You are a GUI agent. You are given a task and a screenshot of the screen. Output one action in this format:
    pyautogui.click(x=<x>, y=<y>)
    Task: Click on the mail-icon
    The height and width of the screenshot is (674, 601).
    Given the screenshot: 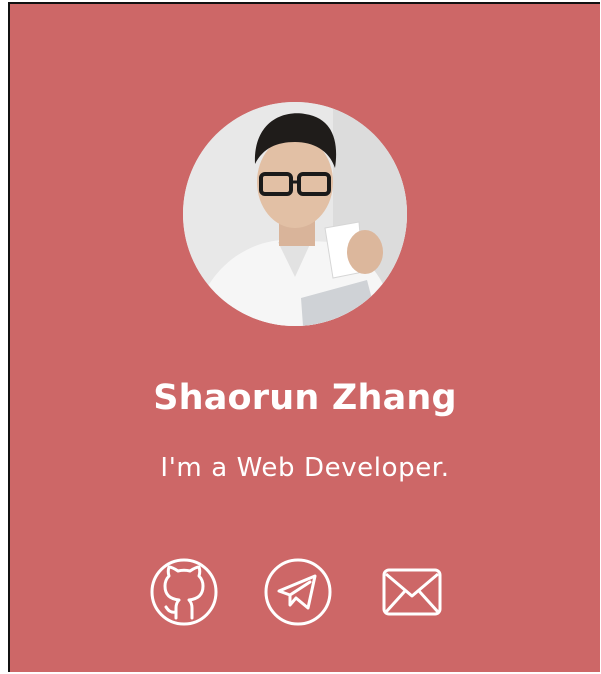 What is the action you would take?
    pyautogui.click(x=412, y=592)
    